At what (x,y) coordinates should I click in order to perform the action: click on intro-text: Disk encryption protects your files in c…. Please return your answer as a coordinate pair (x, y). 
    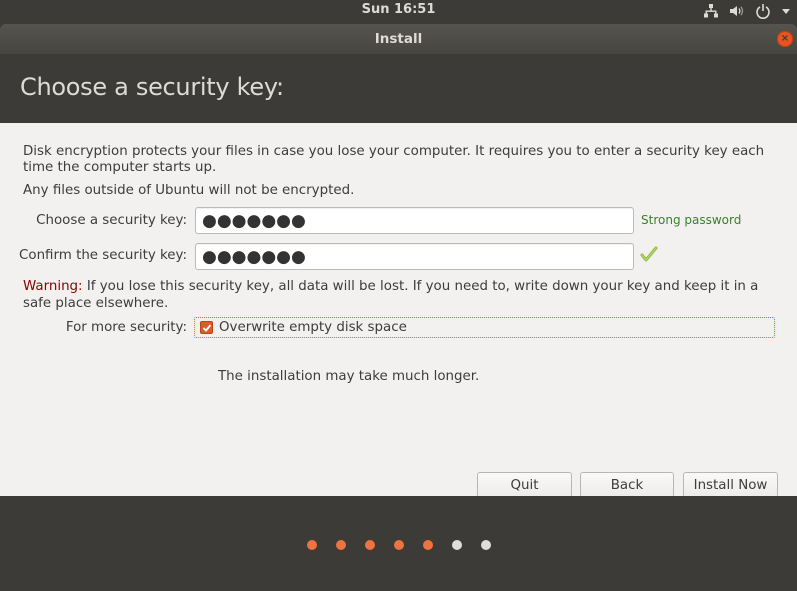
    Looking at the image, I should click on (394, 159).